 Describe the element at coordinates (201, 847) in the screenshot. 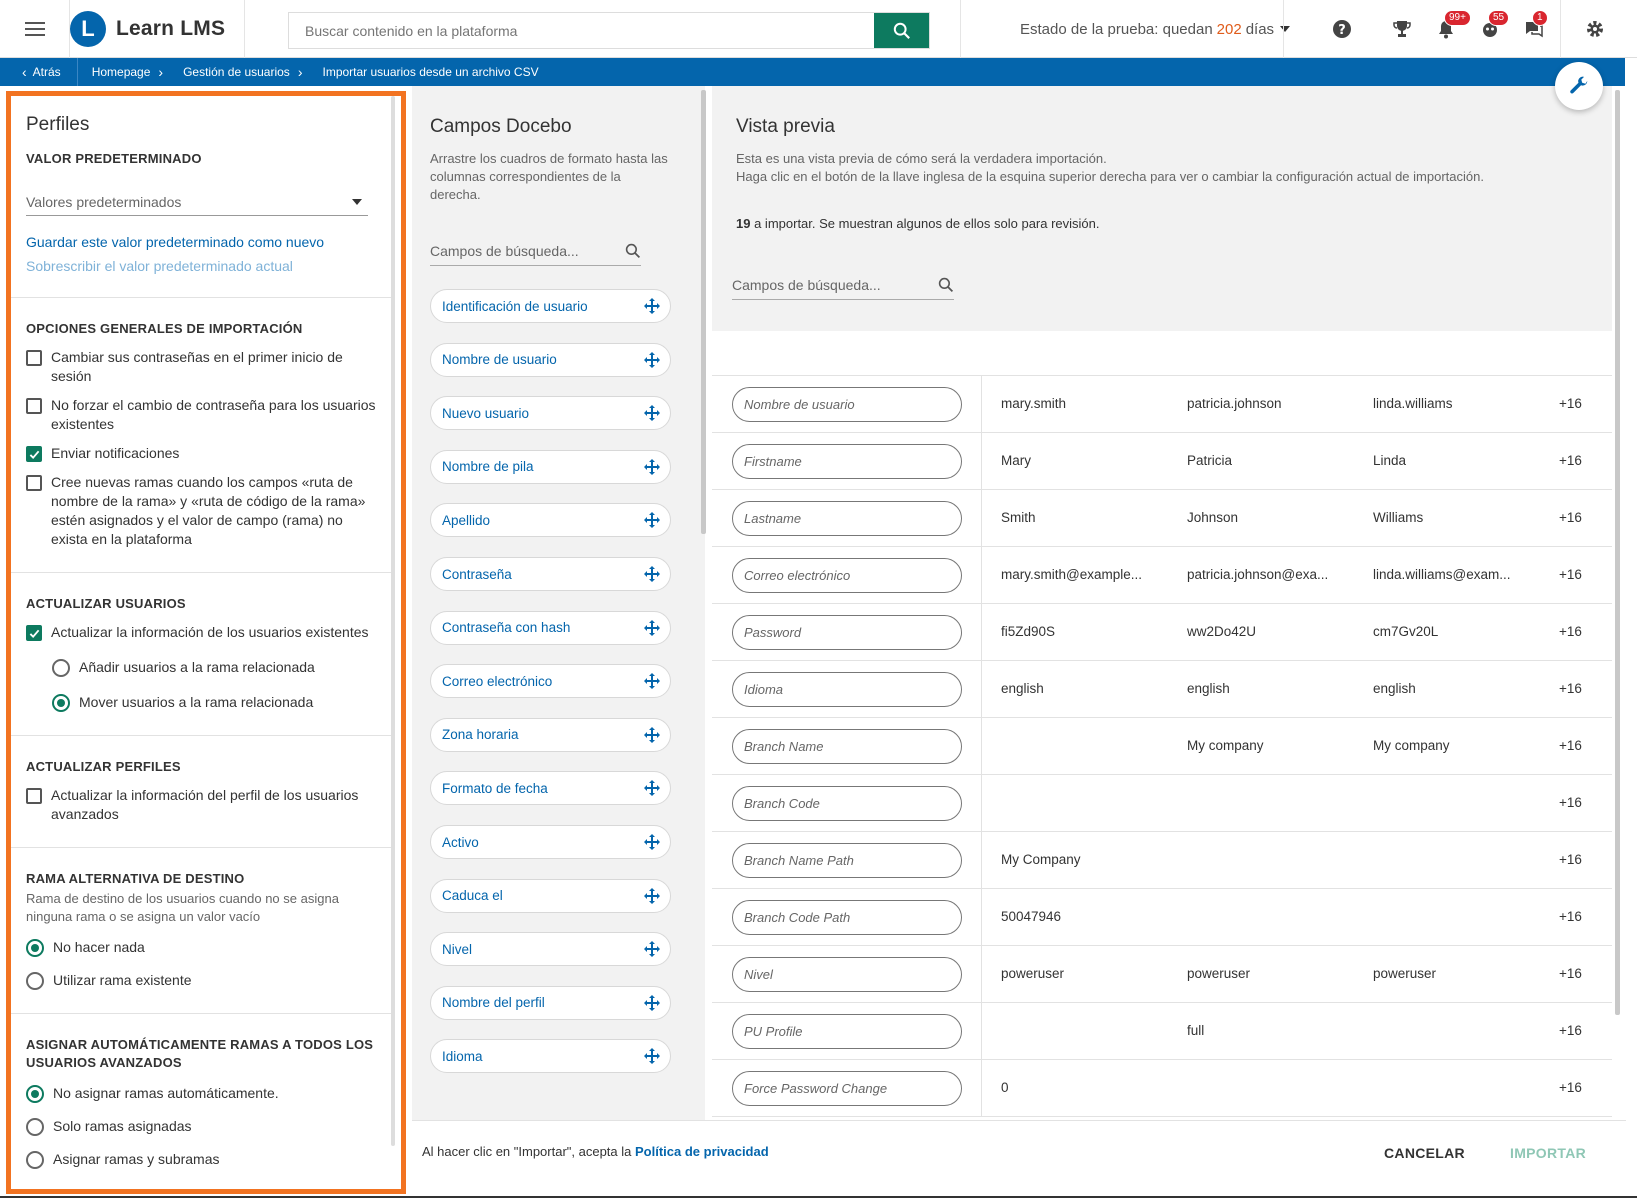

I see `divider` at that location.